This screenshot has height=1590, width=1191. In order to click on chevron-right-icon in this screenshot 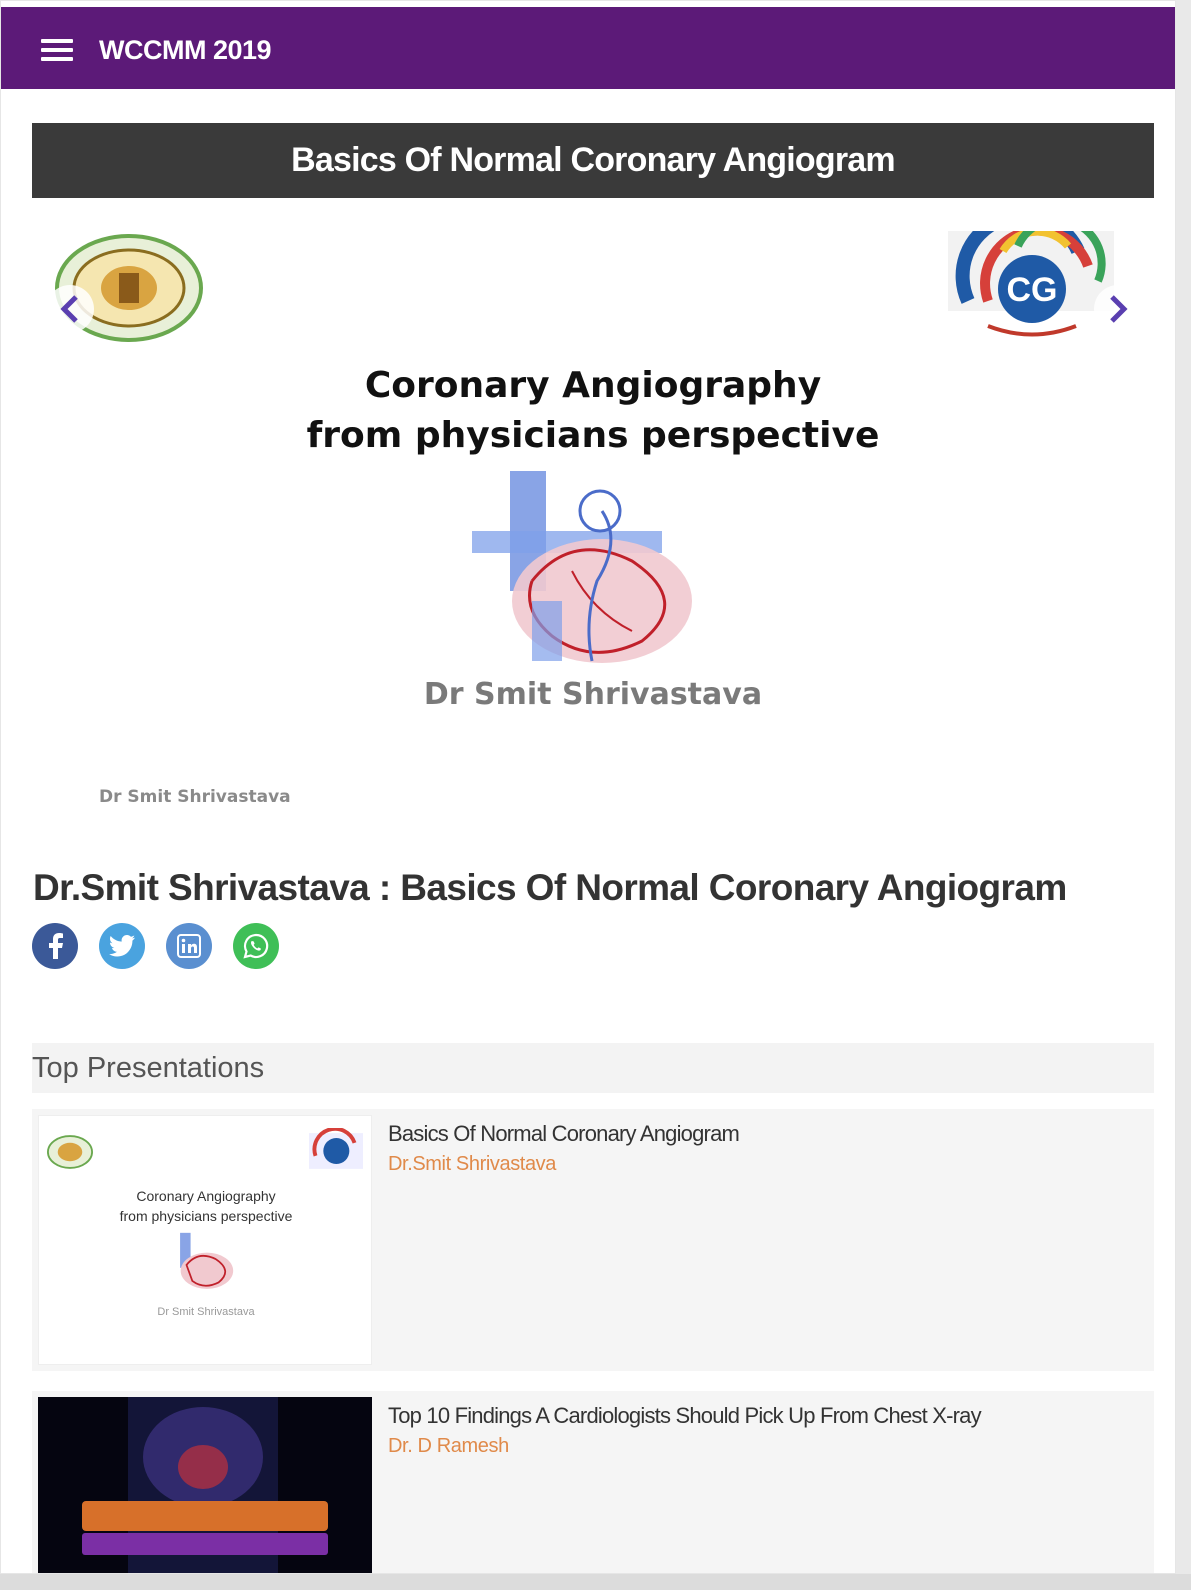, I will do `click(1119, 309)`.